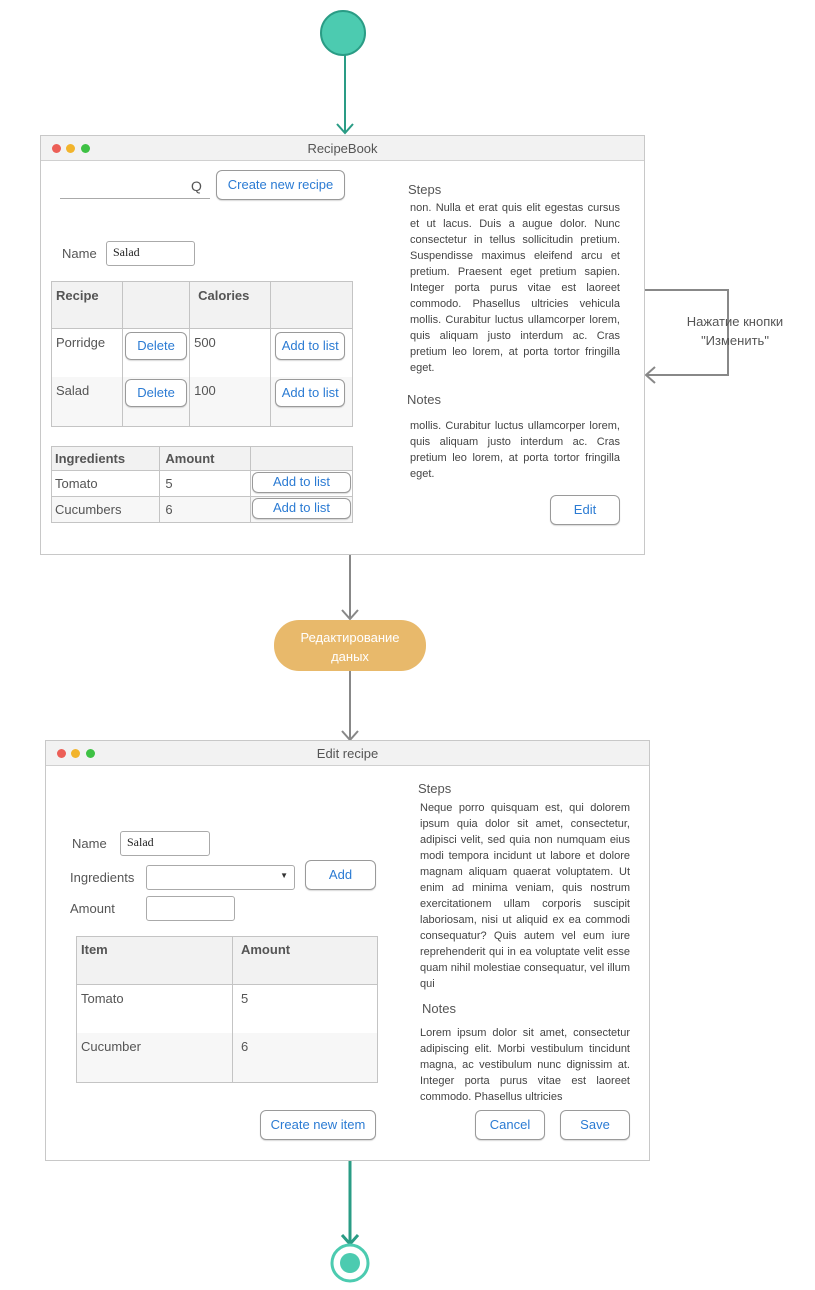 The height and width of the screenshot is (1290, 815). What do you see at coordinates (735, 331) in the screenshot?
I see `loop-label: Нажатие кнопки "Изменить"` at bounding box center [735, 331].